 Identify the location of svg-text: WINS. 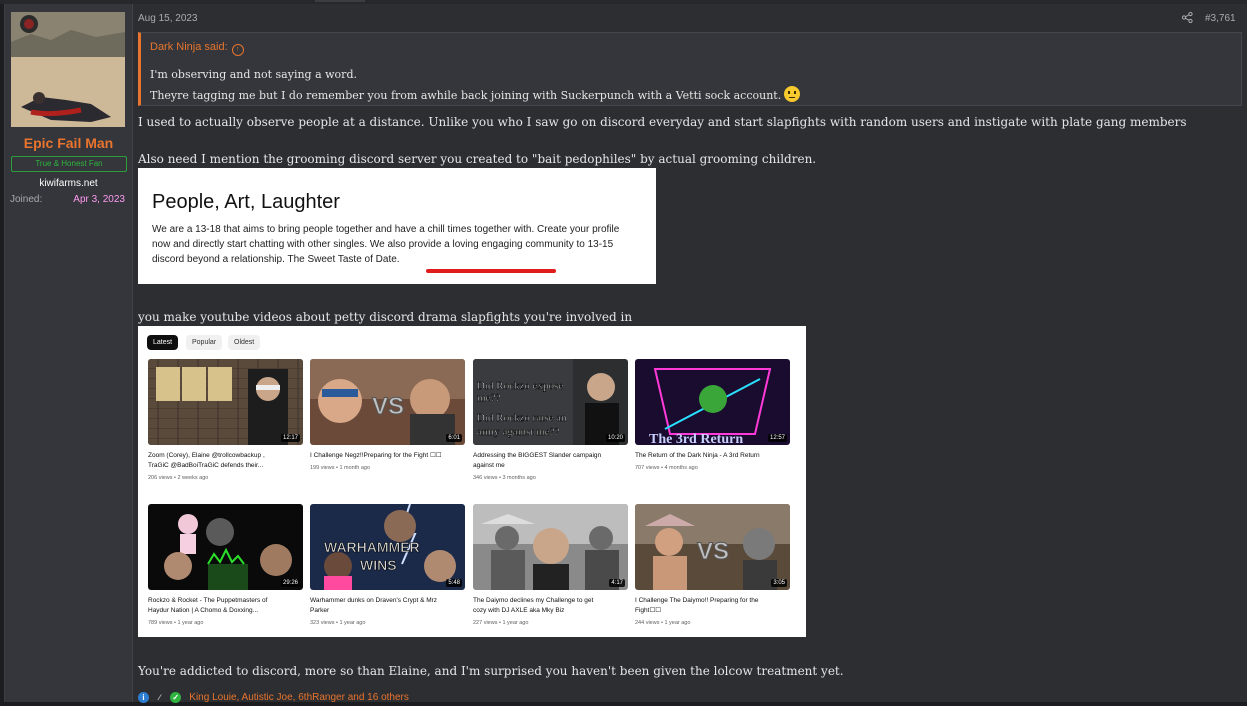
(378, 565).